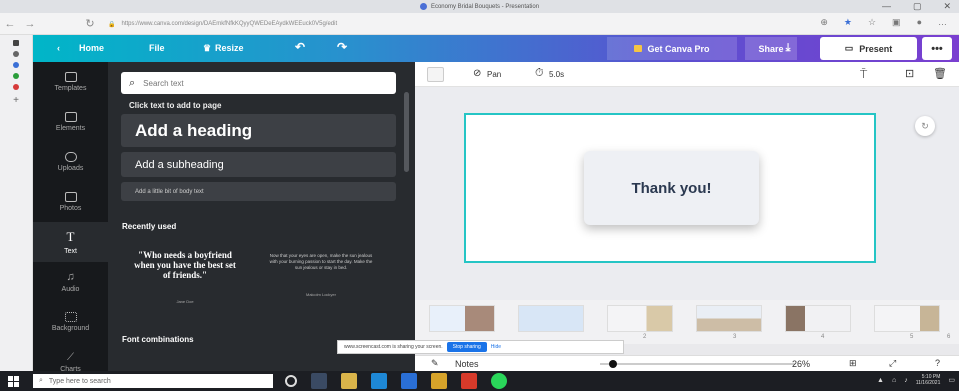  Describe the element at coordinates (880, 380) in the screenshot. I see `people-icon: ▲` at that location.